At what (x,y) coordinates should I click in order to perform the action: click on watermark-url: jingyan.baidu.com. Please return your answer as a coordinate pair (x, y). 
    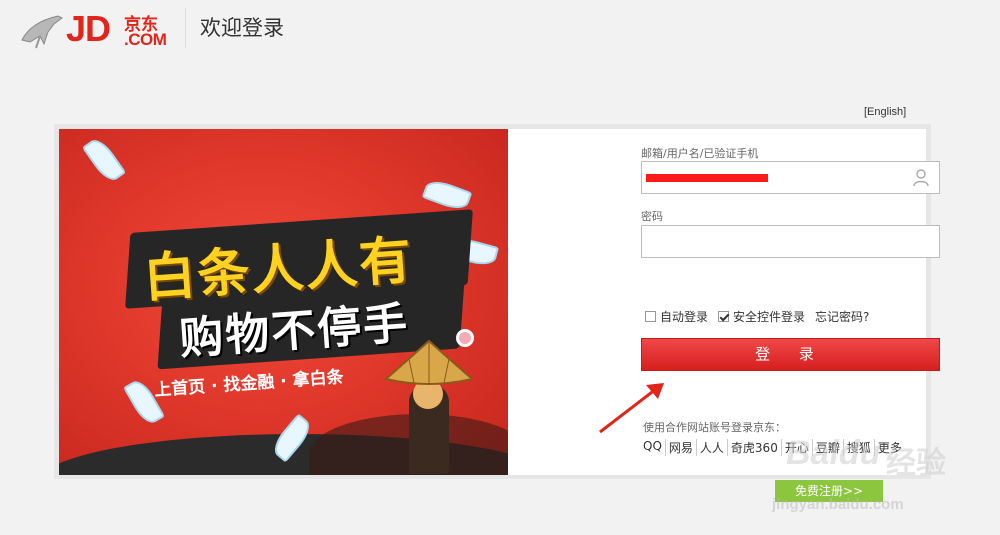
    Looking at the image, I should click on (838, 504).